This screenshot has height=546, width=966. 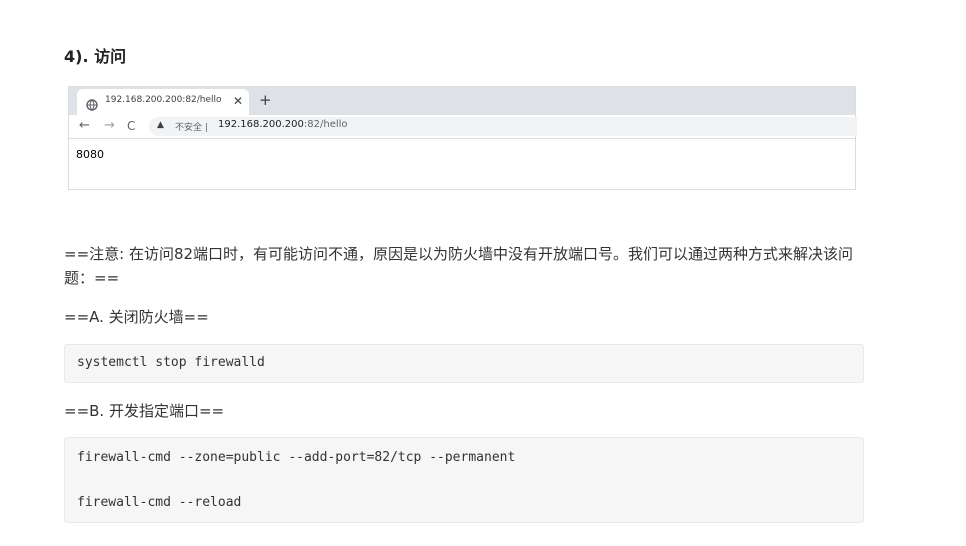 I want to click on back-arrow-icon: ←, so click(x=84, y=125).